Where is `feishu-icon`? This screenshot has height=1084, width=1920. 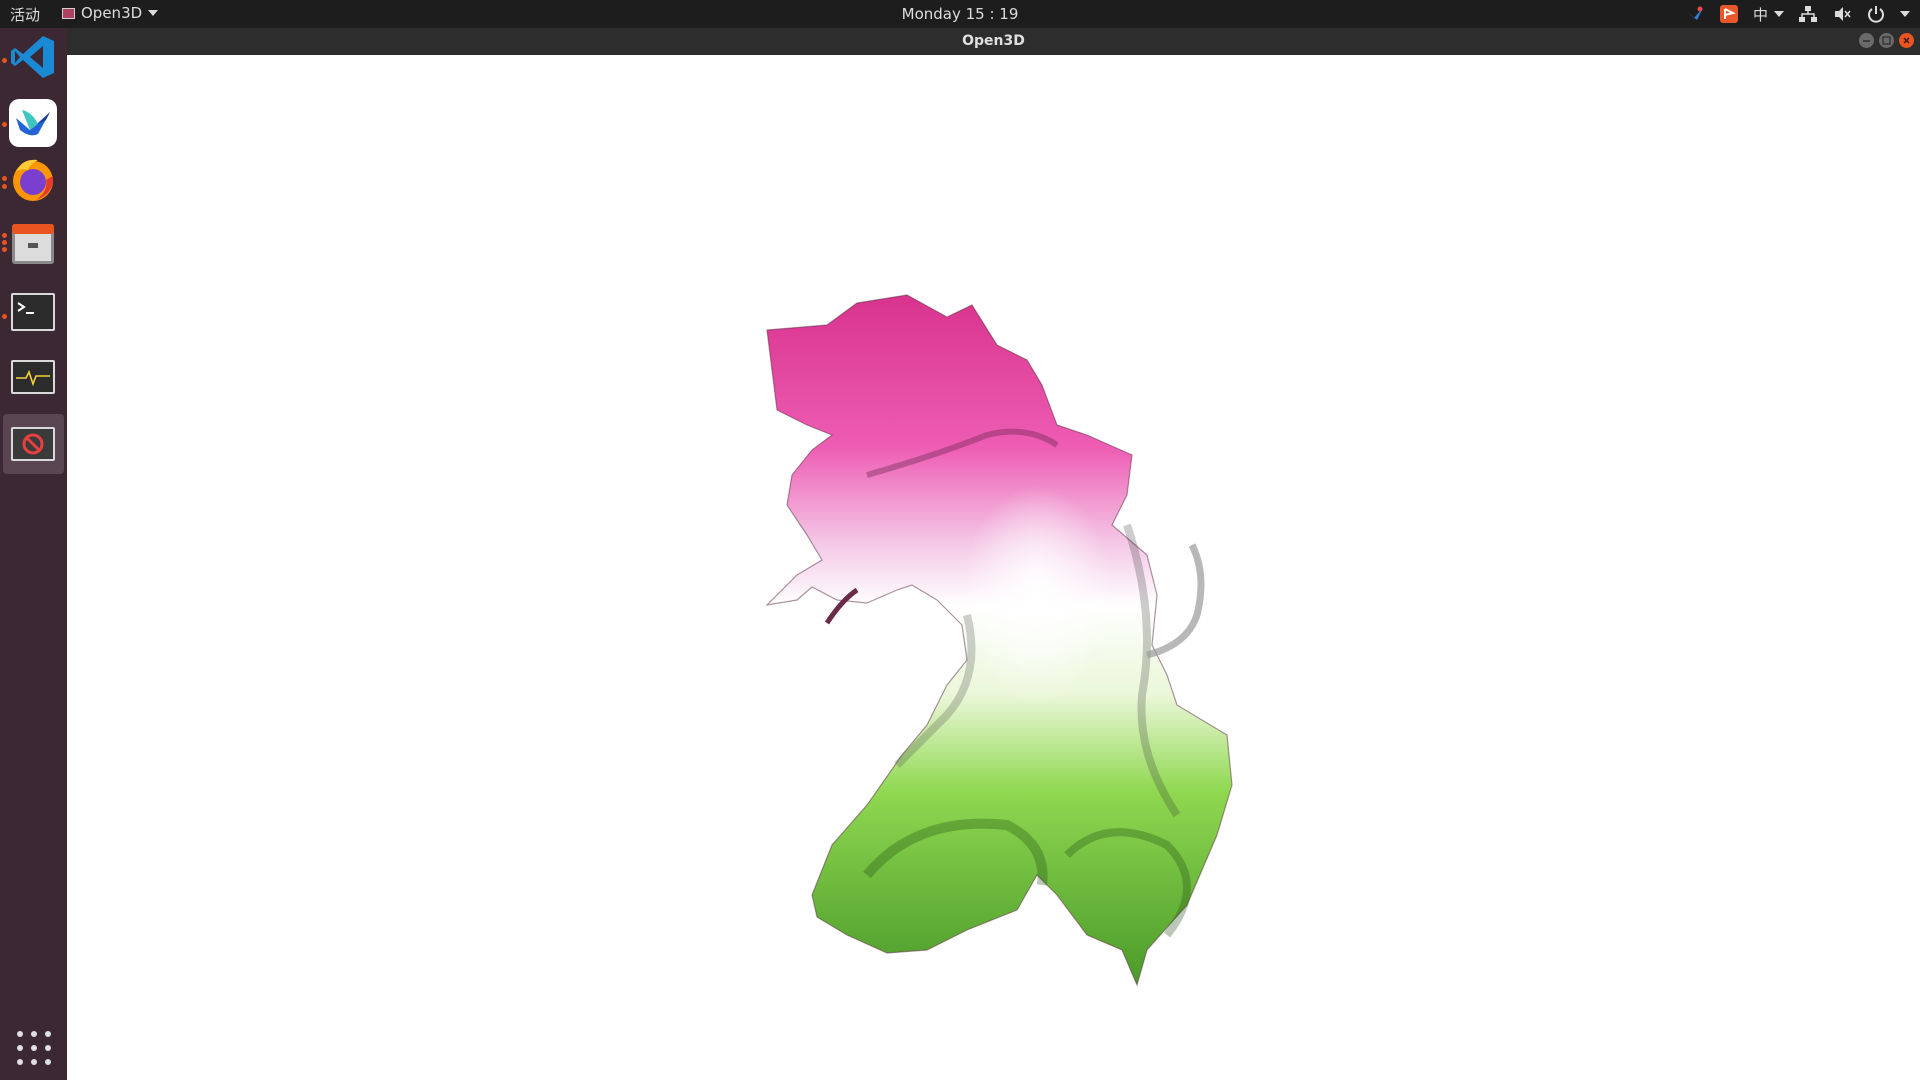
feishu-icon is located at coordinates (33, 123).